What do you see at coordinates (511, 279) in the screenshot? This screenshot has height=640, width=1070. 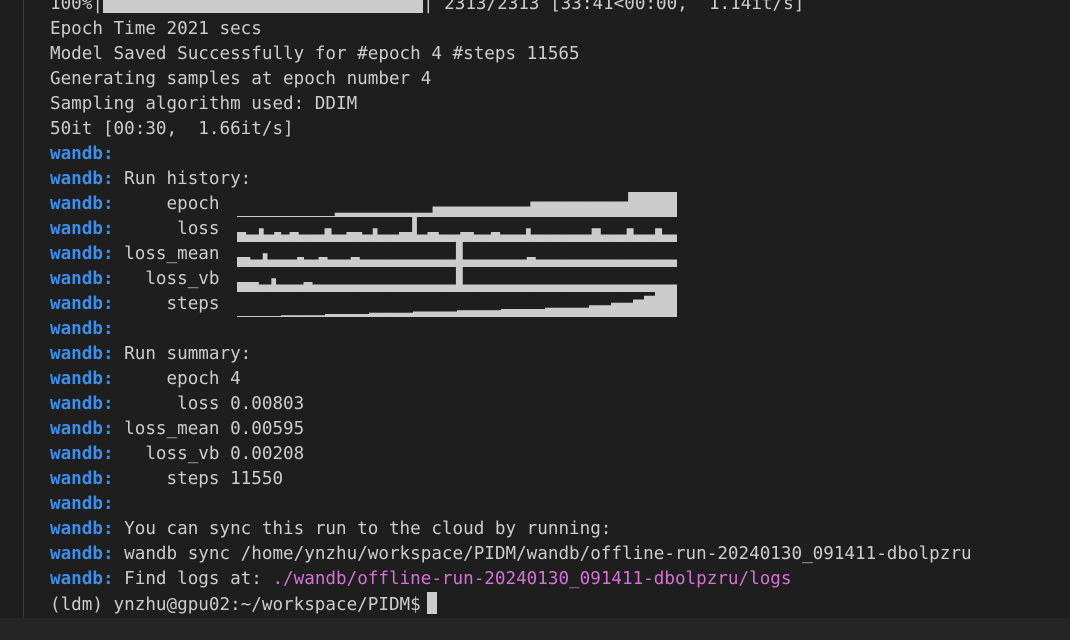 I see `history-row-loss-vb: wandb: loss_vb` at bounding box center [511, 279].